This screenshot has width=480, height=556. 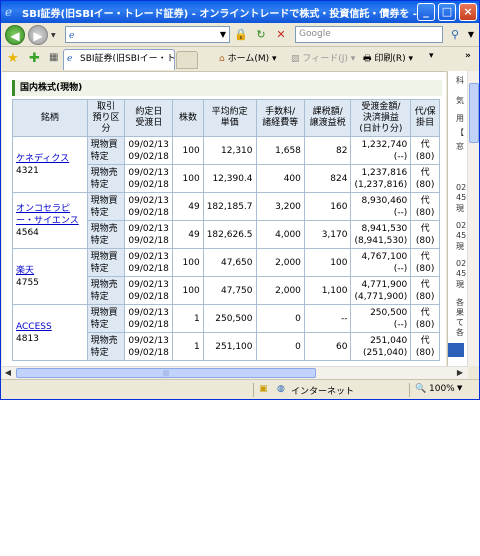 What do you see at coordinates (460, 146) in the screenshot?
I see `side-text: 窓` at bounding box center [460, 146].